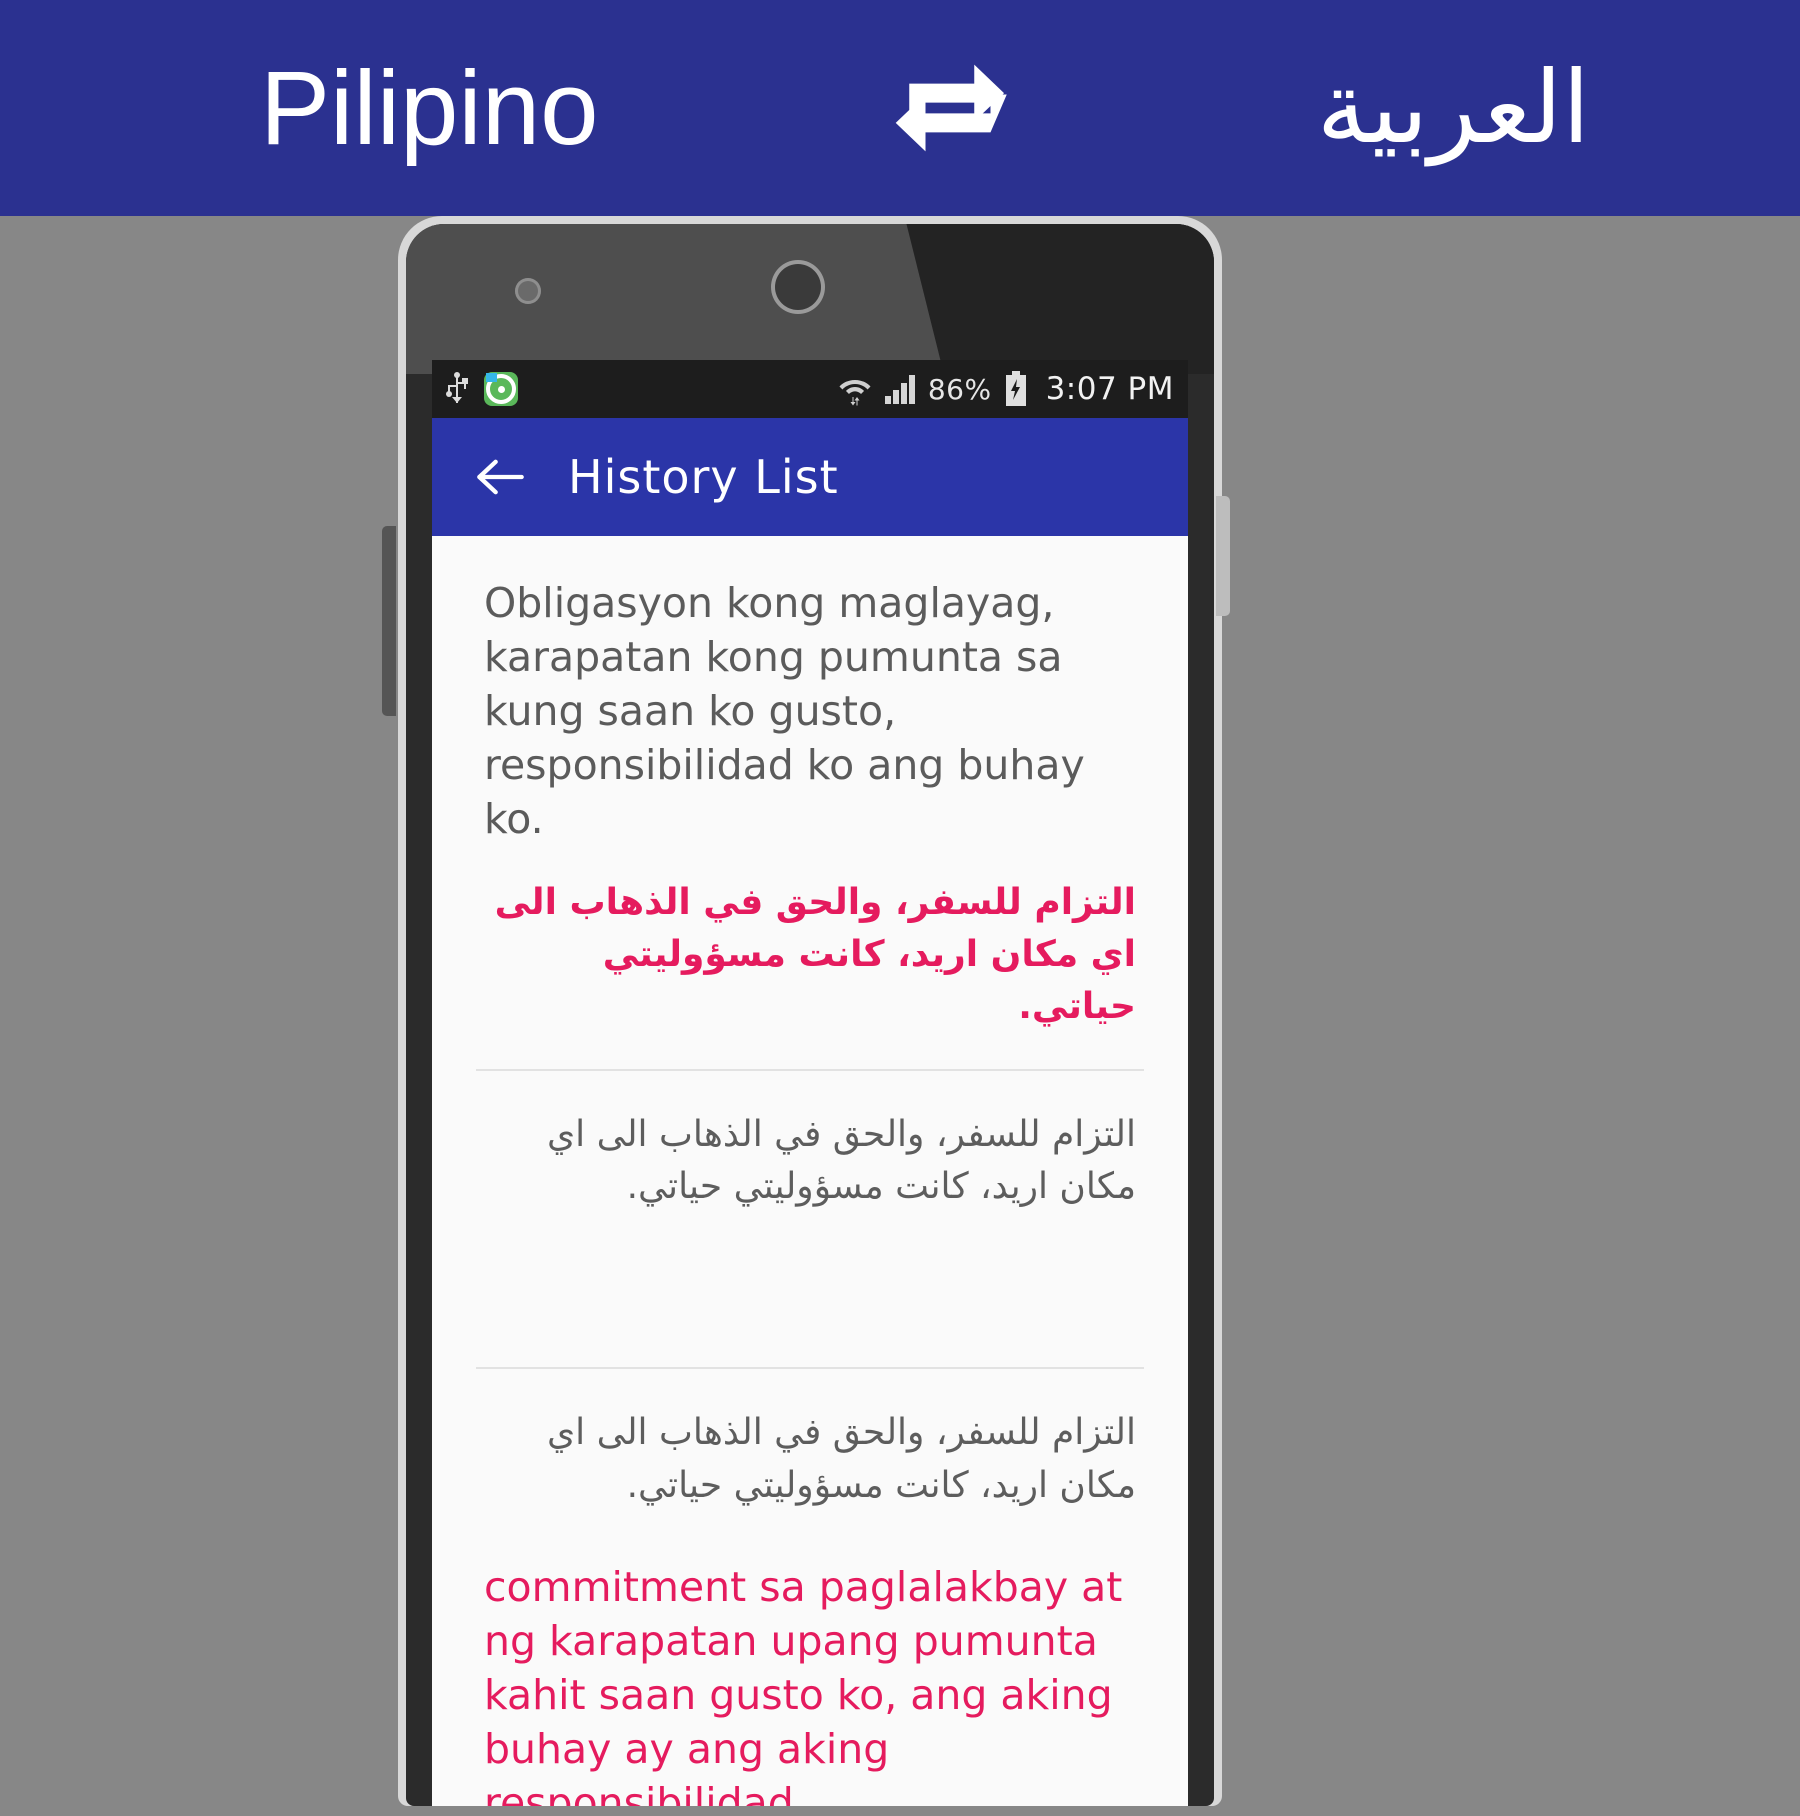 The image size is (1800, 1816). I want to click on power-button, so click(1223, 556).